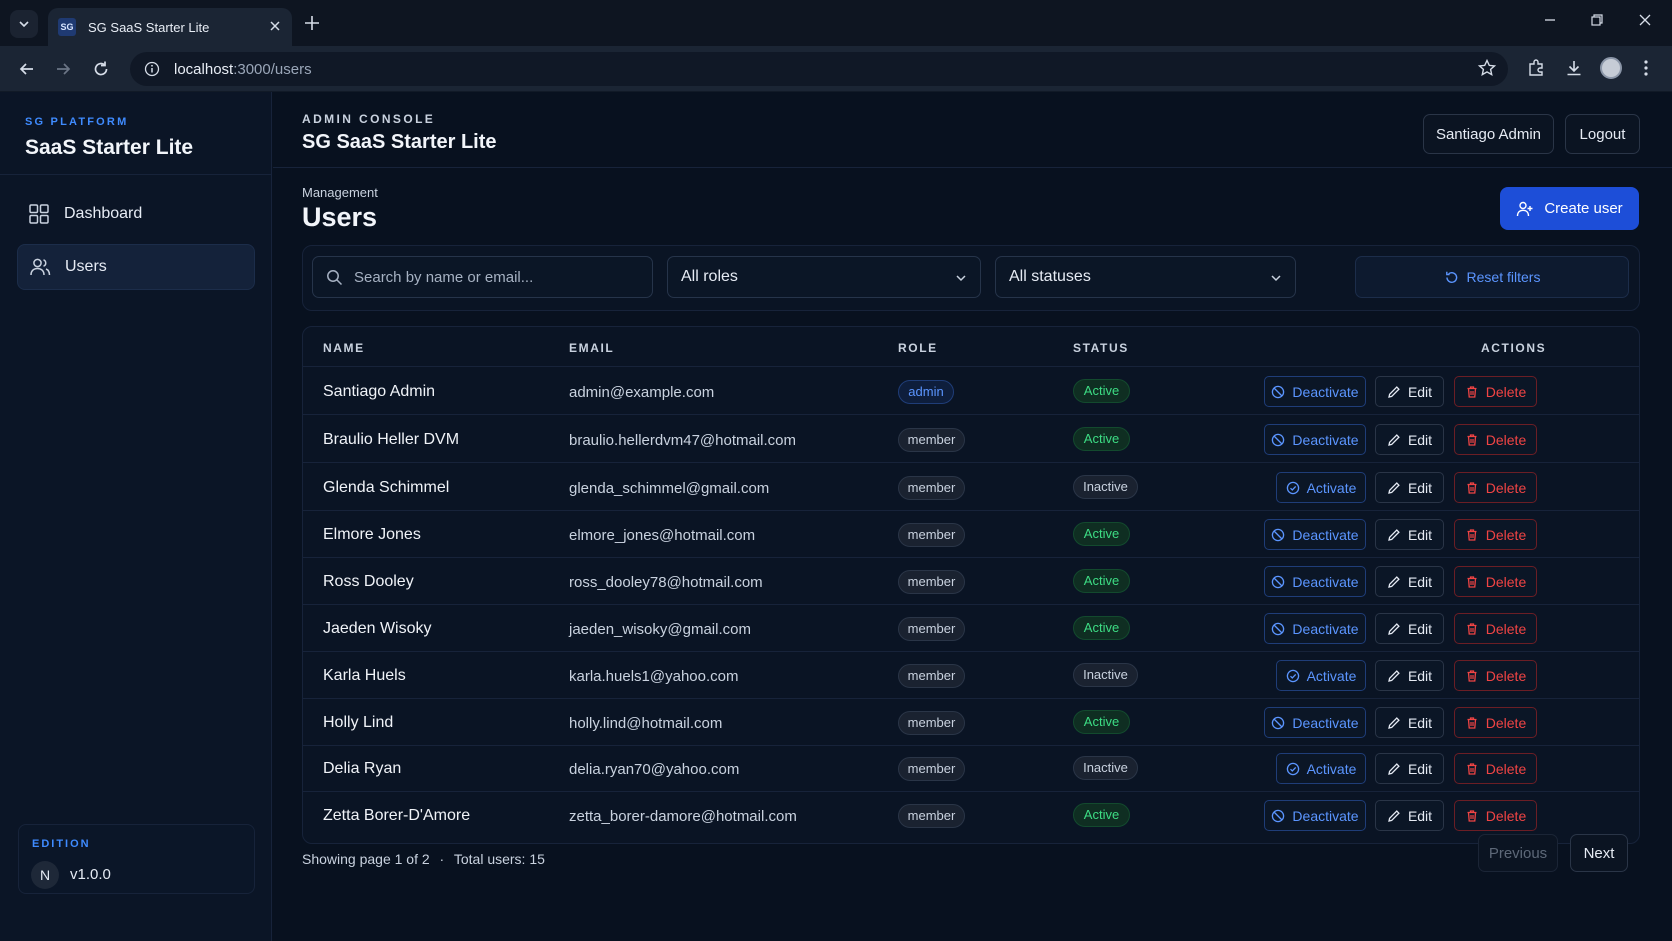 Image resolution: width=1672 pixels, height=941 pixels. I want to click on forward-icon, so click(63, 69).